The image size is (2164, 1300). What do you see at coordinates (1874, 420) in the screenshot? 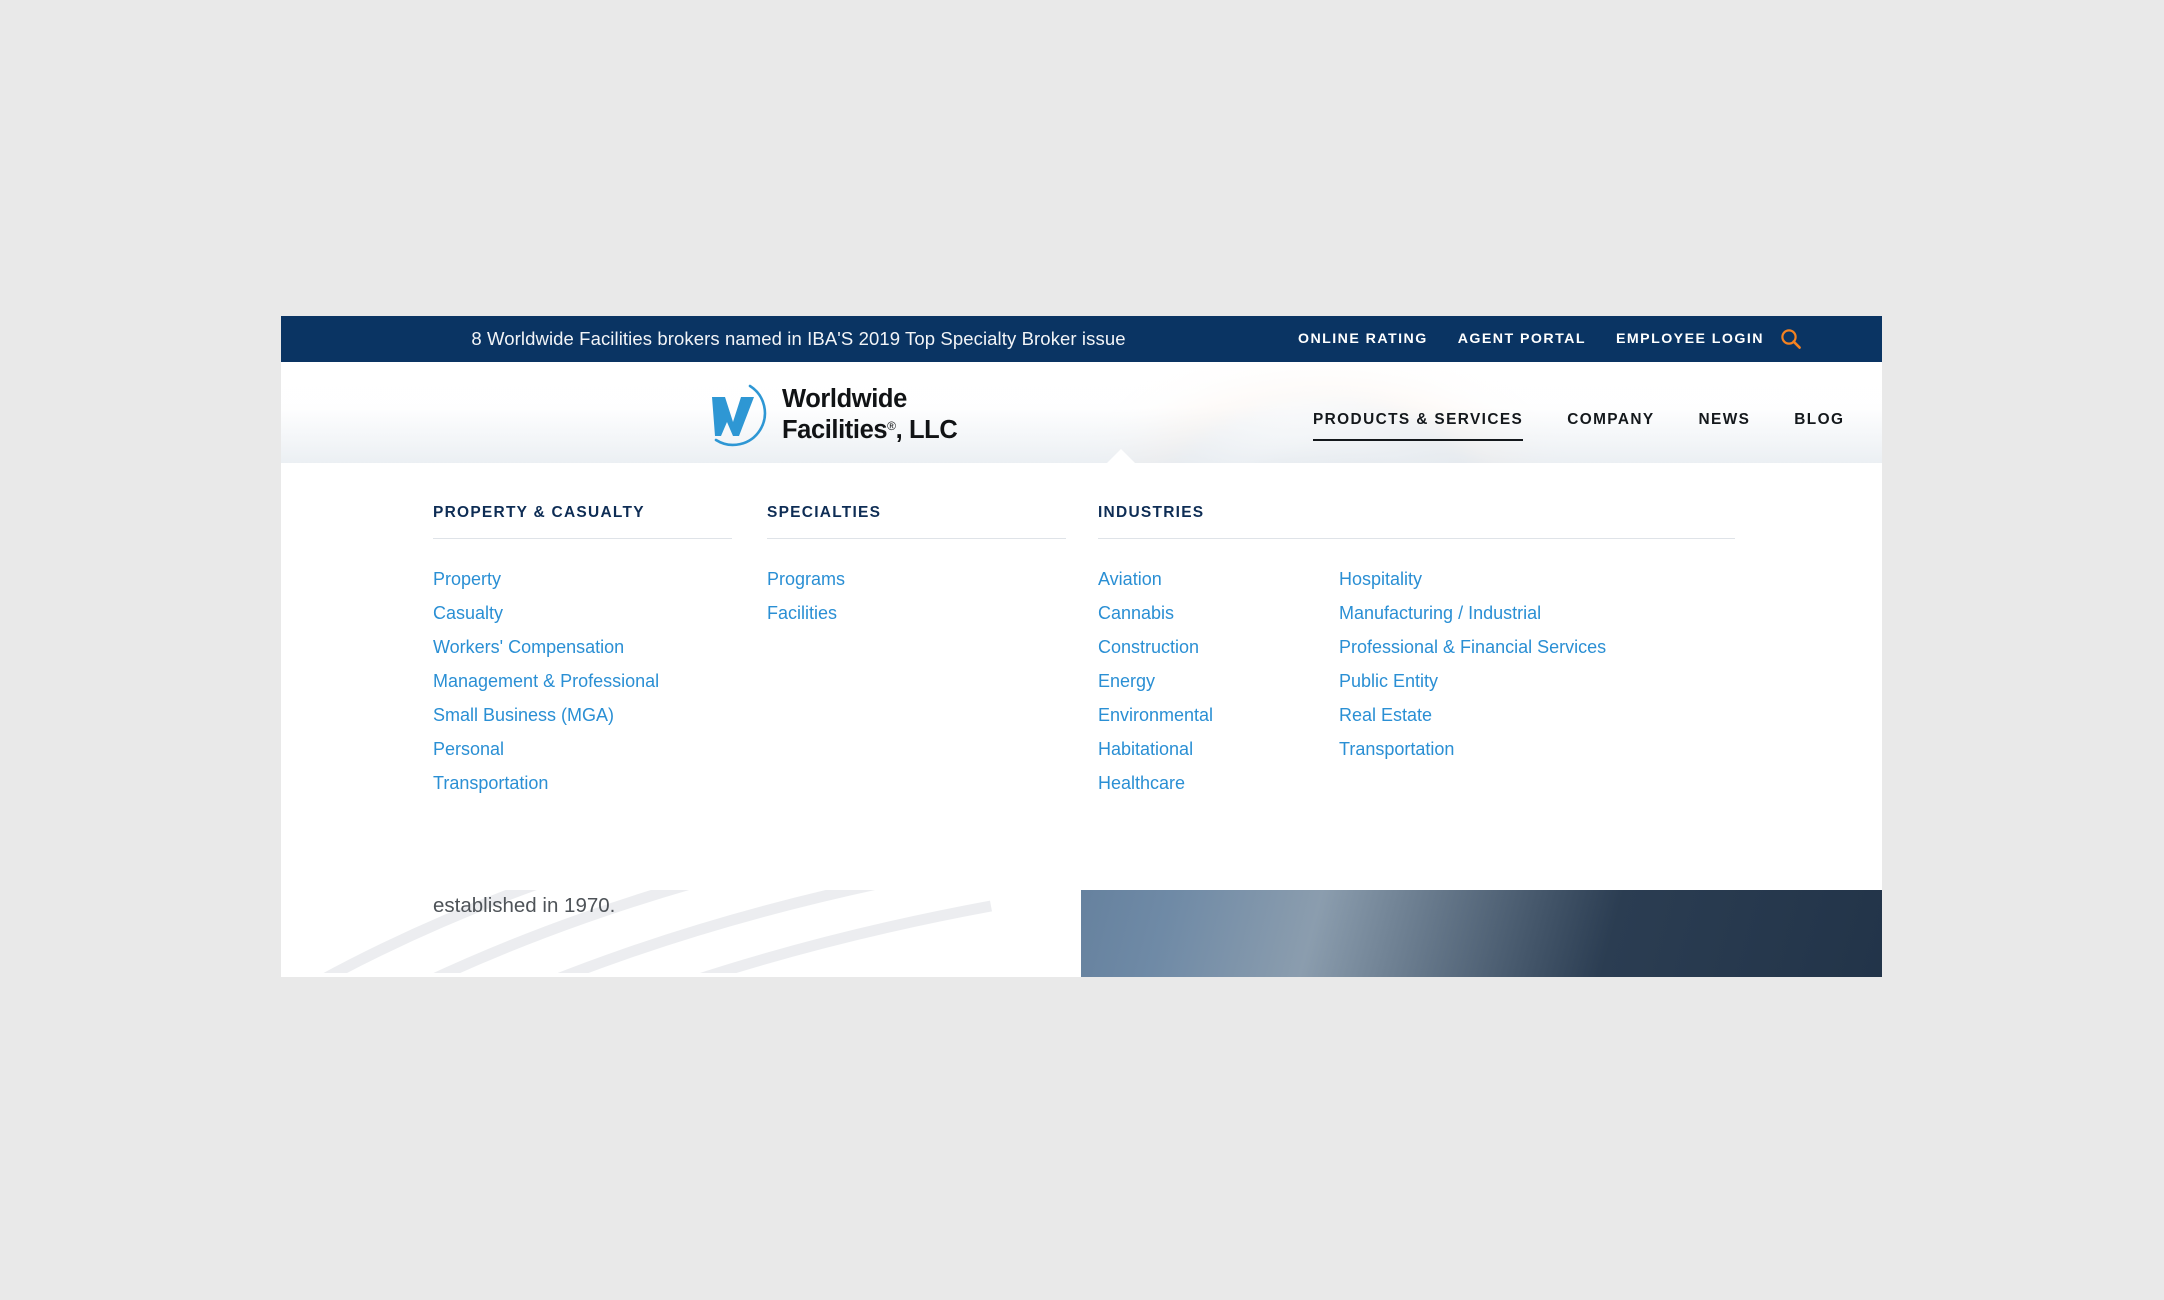
I see `nav-item-contact: CONTACT` at bounding box center [1874, 420].